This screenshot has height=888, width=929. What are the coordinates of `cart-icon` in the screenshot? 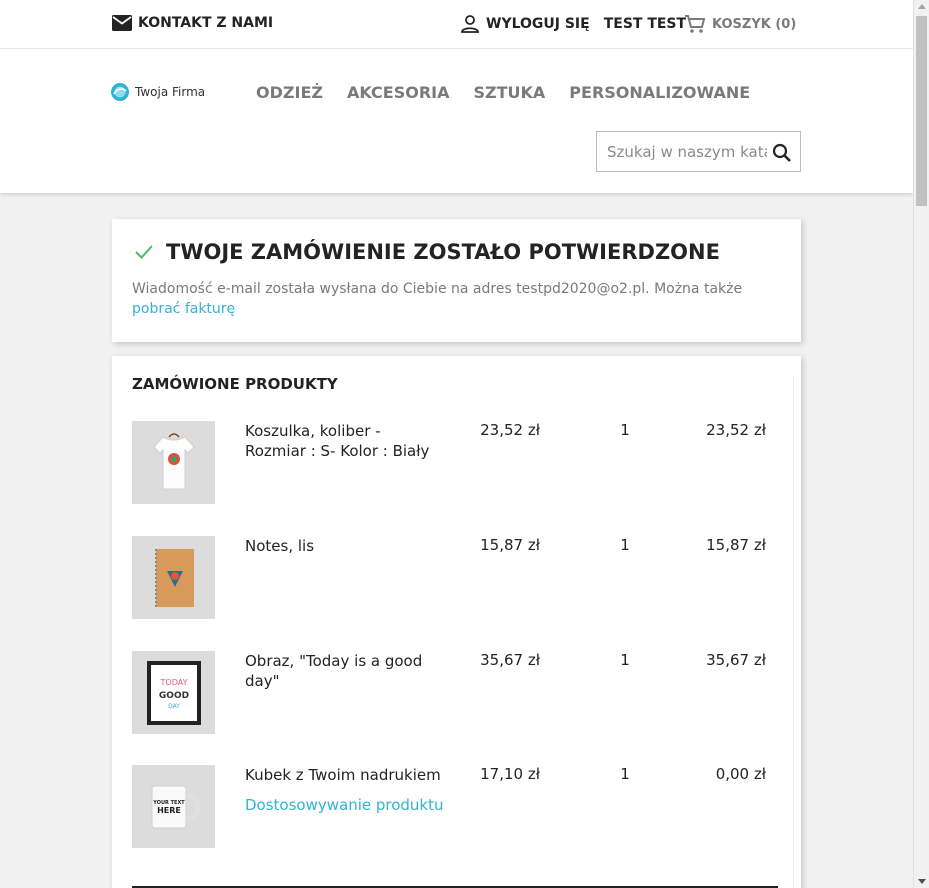 It's located at (695, 24).